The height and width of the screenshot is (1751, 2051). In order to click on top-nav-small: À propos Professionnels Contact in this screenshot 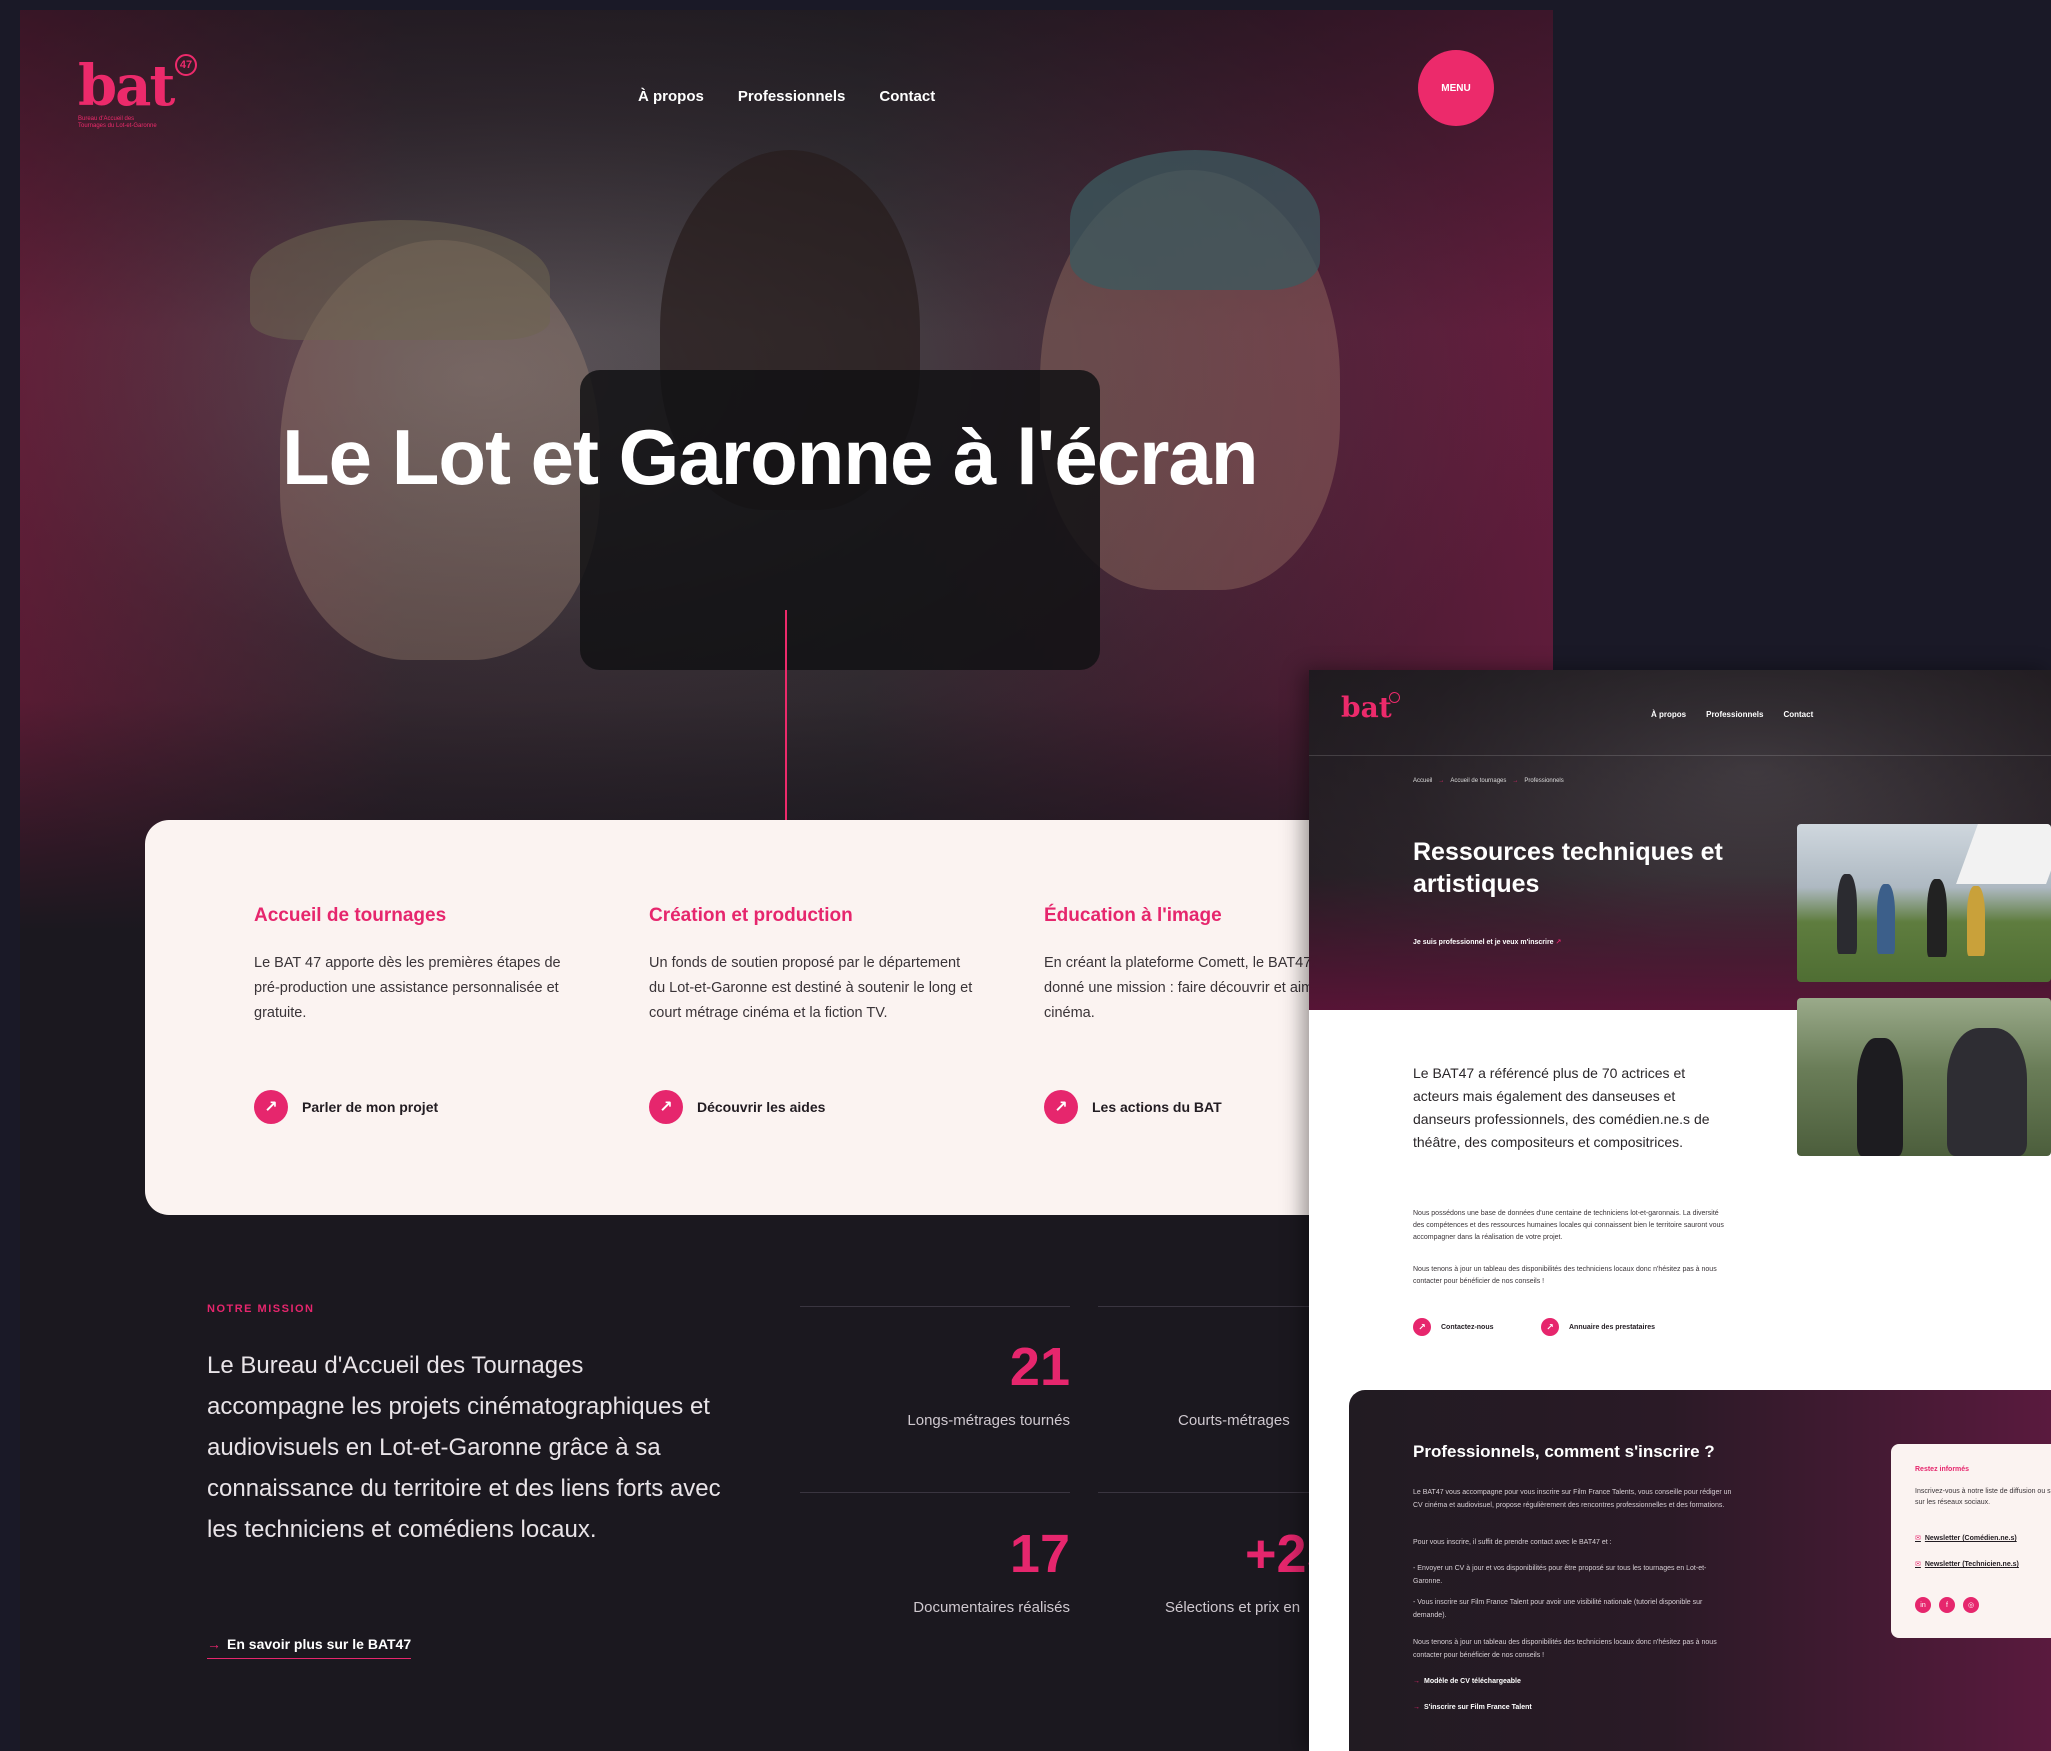, I will do `click(1732, 714)`.